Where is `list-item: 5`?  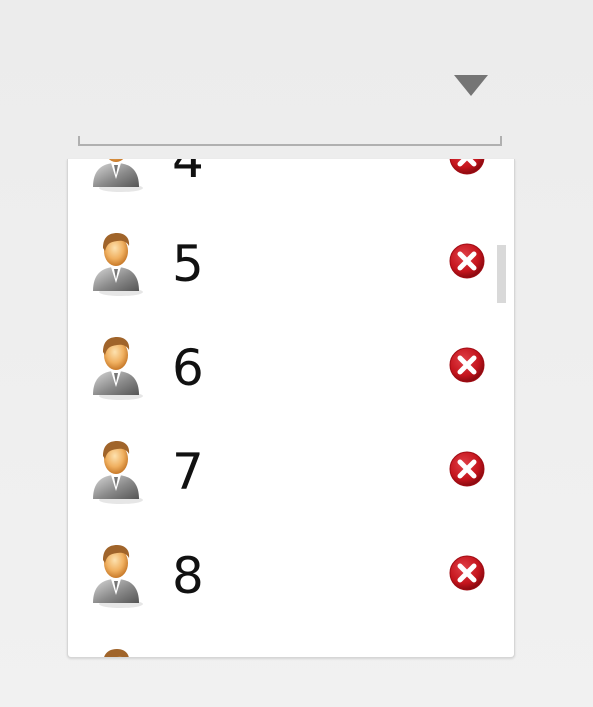
list-item: 5 is located at coordinates (291, 263).